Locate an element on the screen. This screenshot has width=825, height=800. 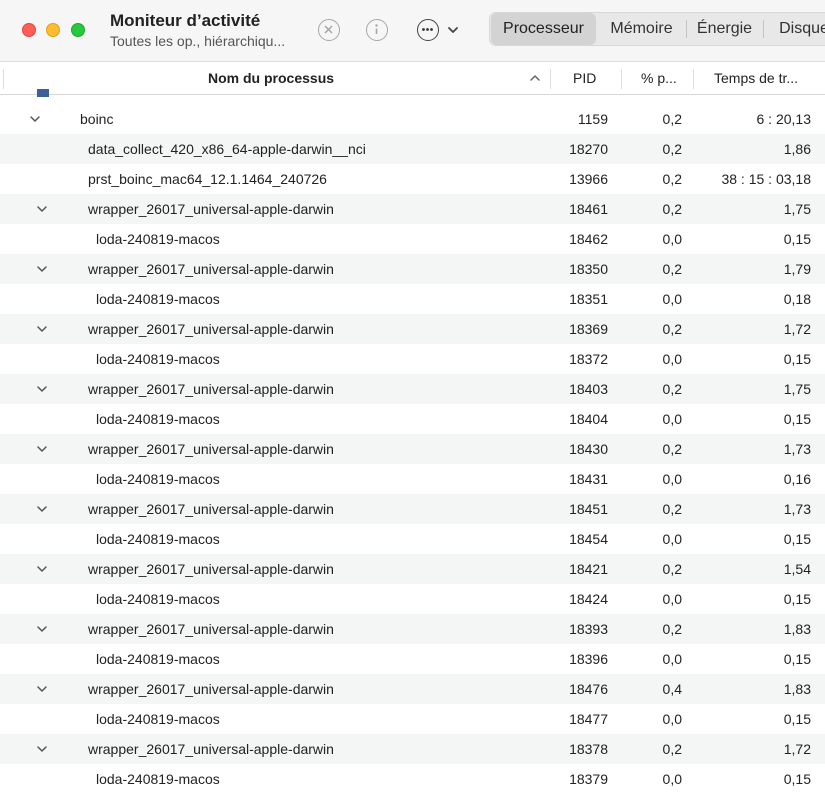
table-row: loda-240819-macos 18379 0,0 0,15 is located at coordinates (412, 779).